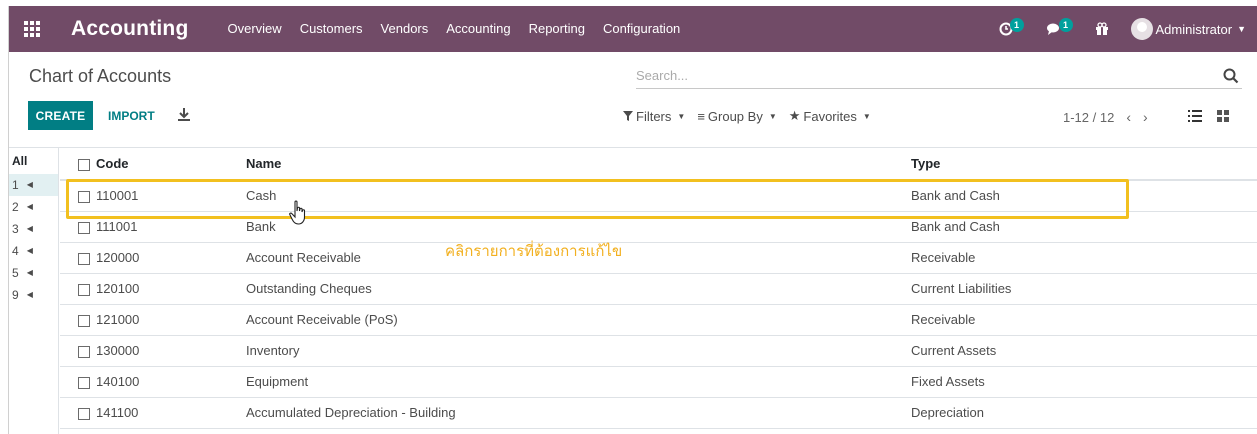 Image resolution: width=1257 pixels, height=434 pixels. Describe the element at coordinates (331, 29) in the screenshot. I see `menu-customers: Customers` at that location.